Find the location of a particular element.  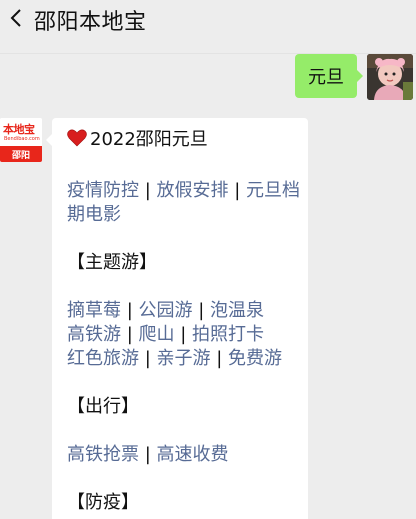

reply-group1-row1: 疫情防控 | 放假安排 | 元旦档 is located at coordinates (183, 191).